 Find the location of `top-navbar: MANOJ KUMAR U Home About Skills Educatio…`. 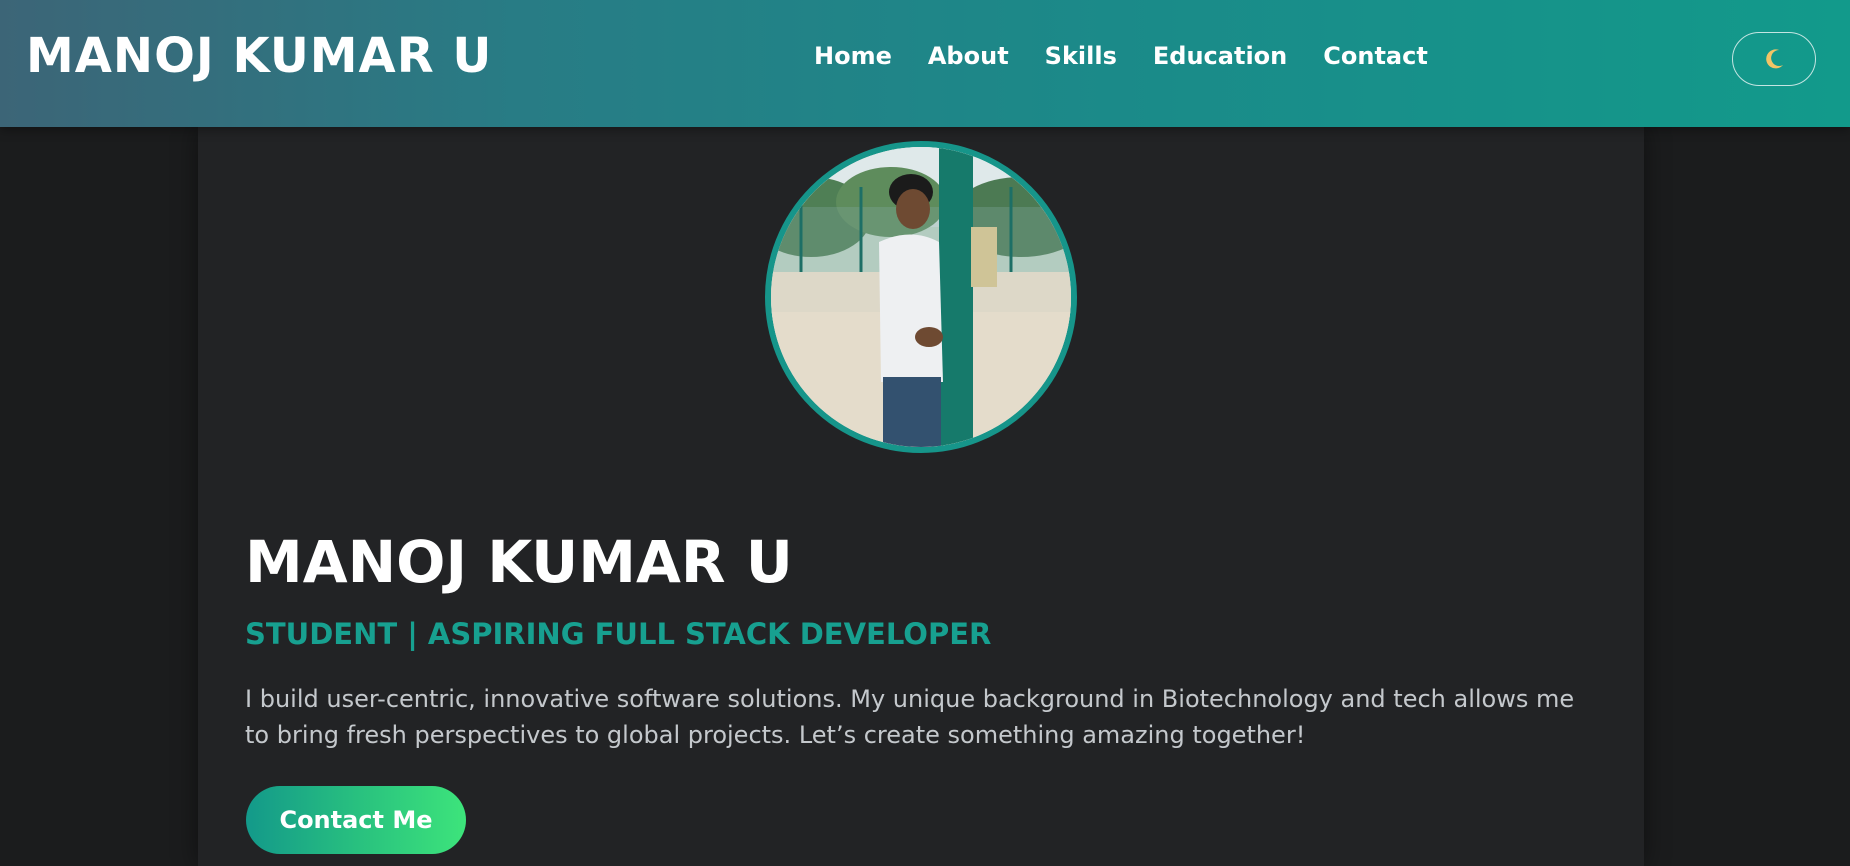

top-navbar: MANOJ KUMAR U Home About Skills Educatio… is located at coordinates (925, 63).